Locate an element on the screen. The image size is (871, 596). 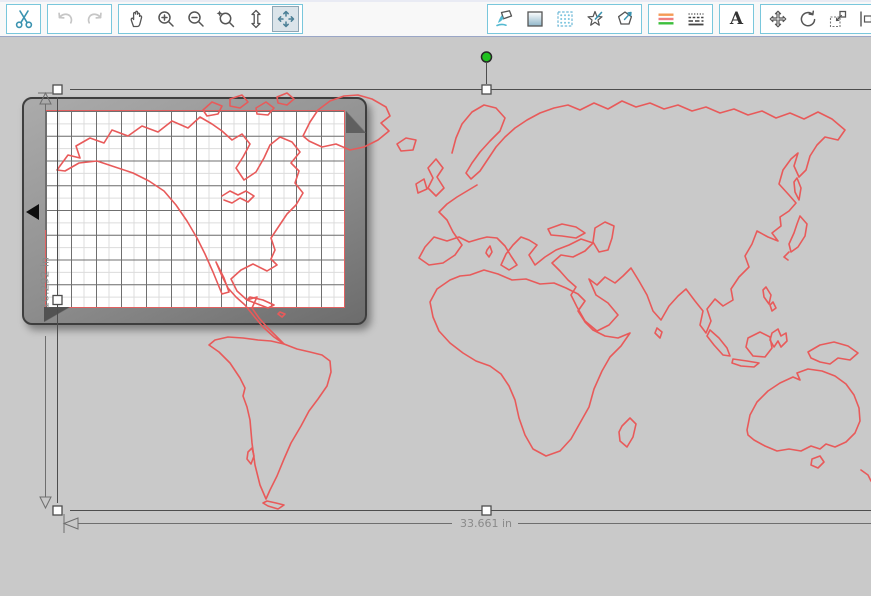
fill-color-icon is located at coordinates (503, 18).